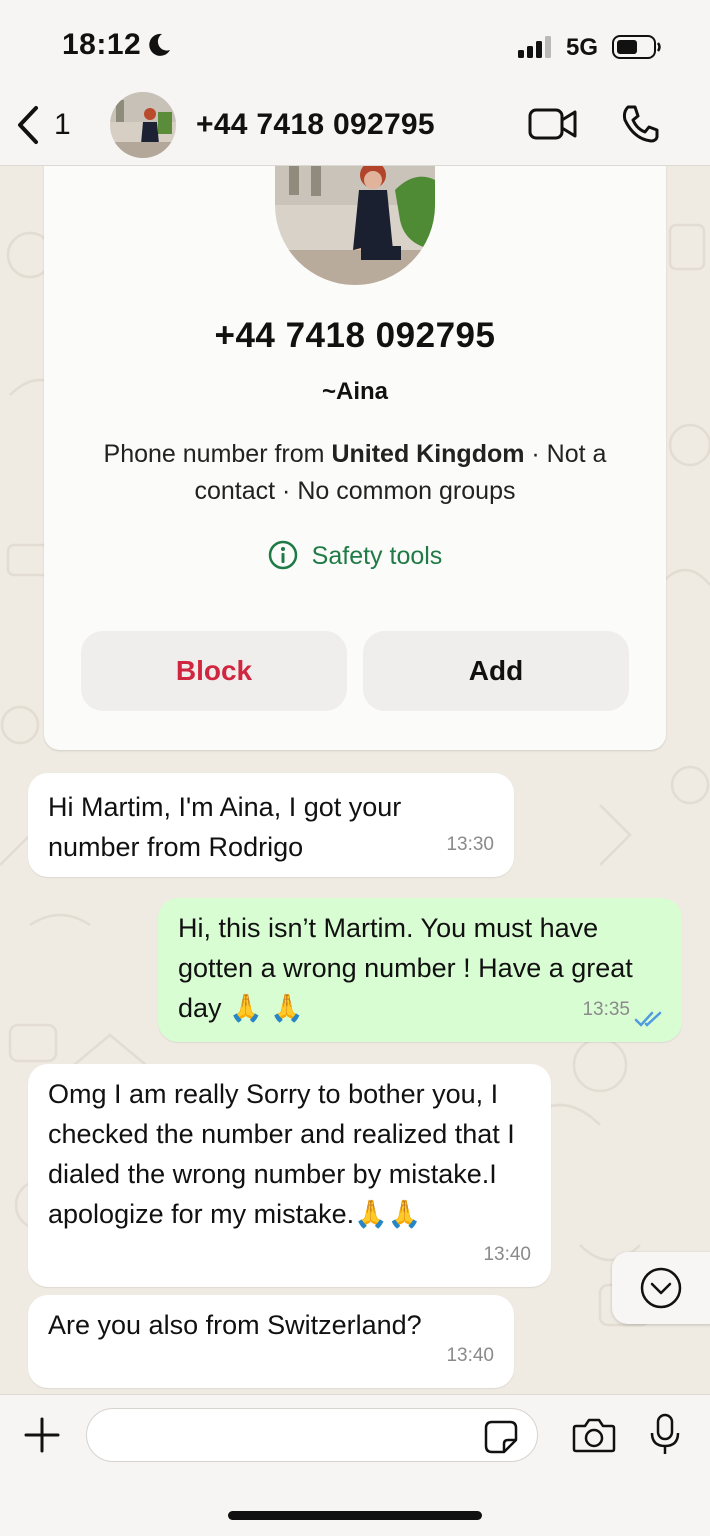 Image resolution: width=710 pixels, height=1536 pixels. Describe the element at coordinates (355, 1465) in the screenshot. I see `message-composer` at that location.